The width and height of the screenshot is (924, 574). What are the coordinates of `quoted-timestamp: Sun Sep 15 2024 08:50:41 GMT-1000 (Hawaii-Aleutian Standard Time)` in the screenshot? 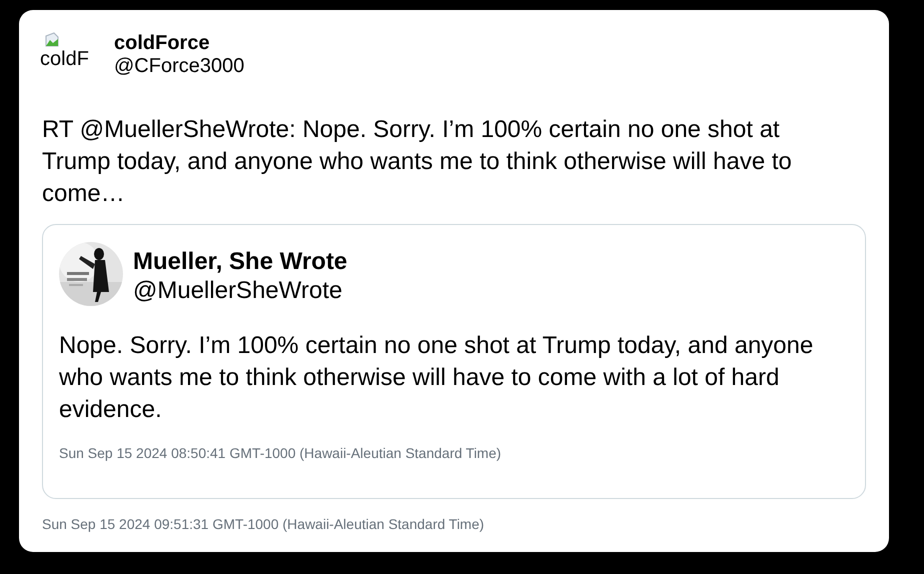 It's located at (280, 453).